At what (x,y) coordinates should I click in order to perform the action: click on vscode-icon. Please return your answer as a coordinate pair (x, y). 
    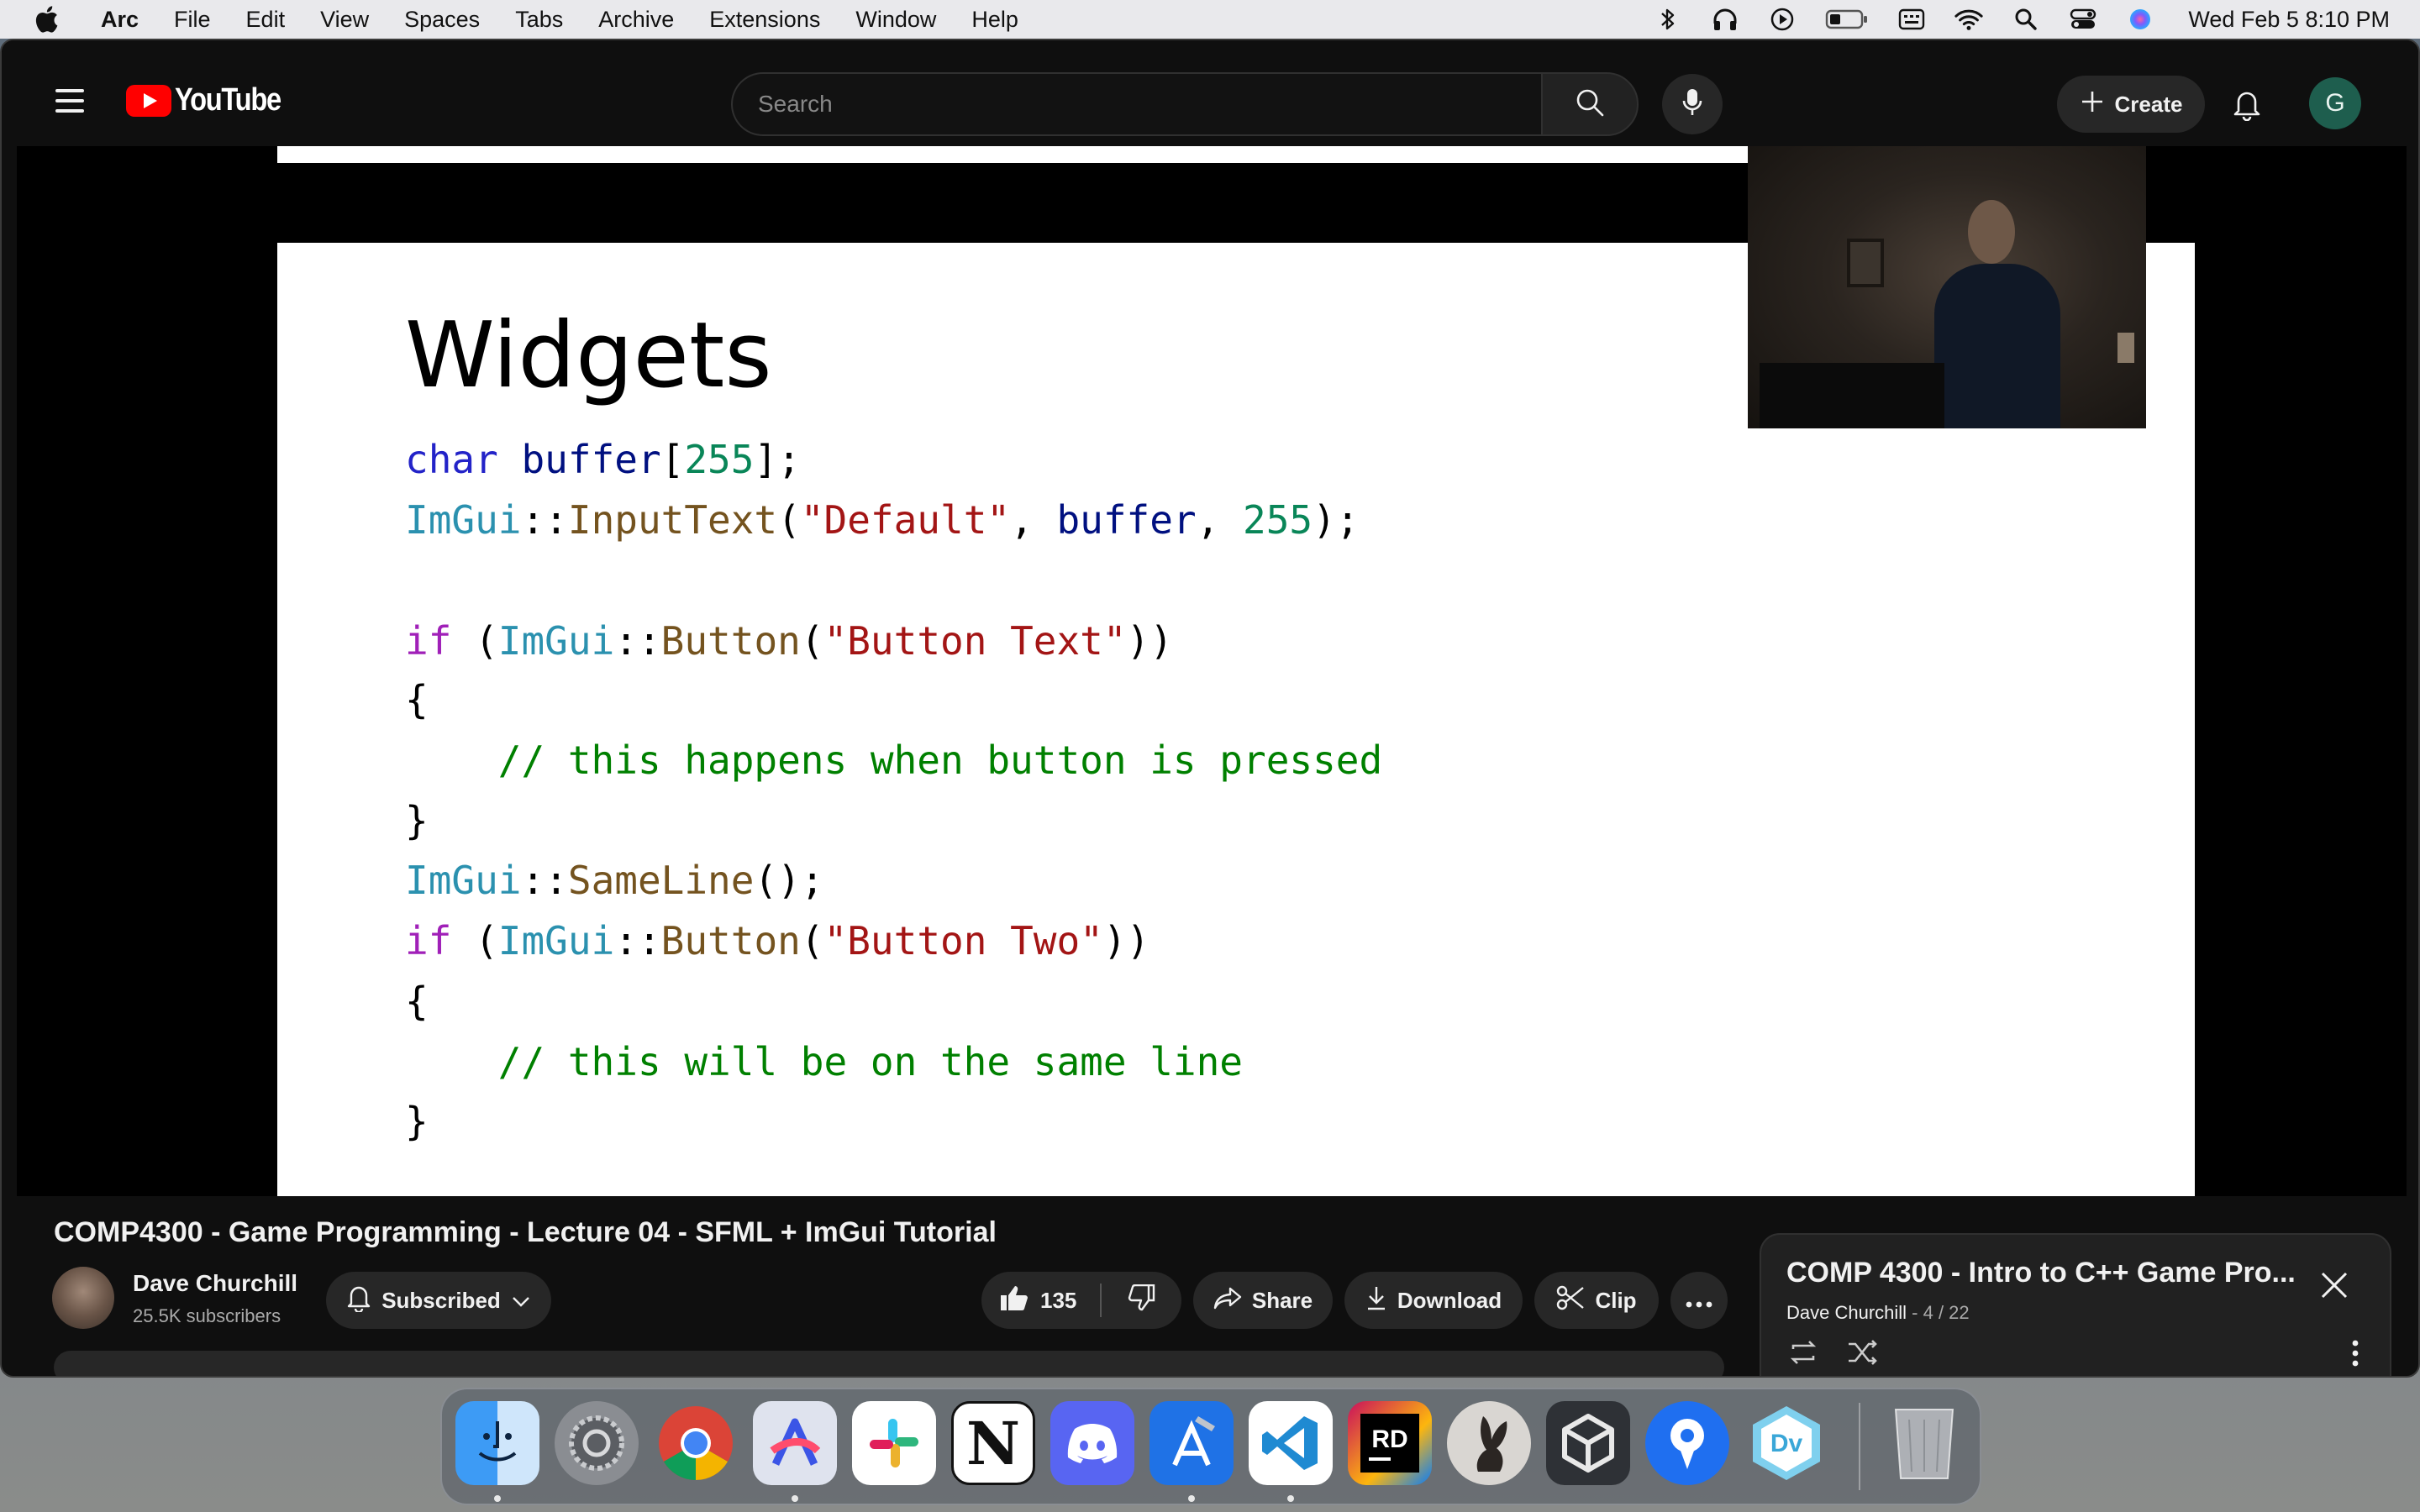
    Looking at the image, I should click on (1291, 1443).